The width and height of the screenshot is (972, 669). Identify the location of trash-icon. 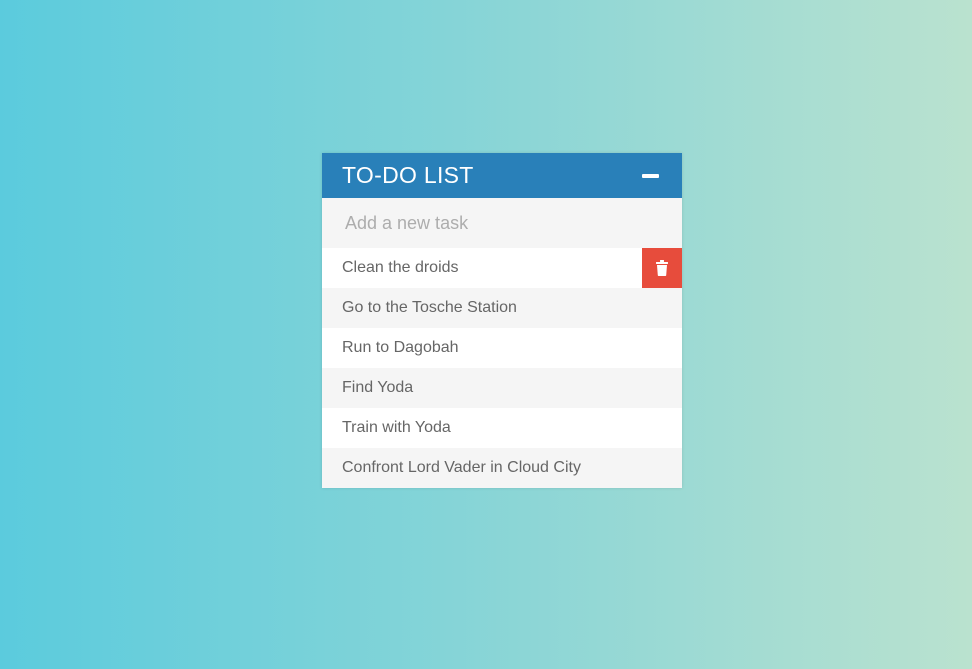
(662, 268).